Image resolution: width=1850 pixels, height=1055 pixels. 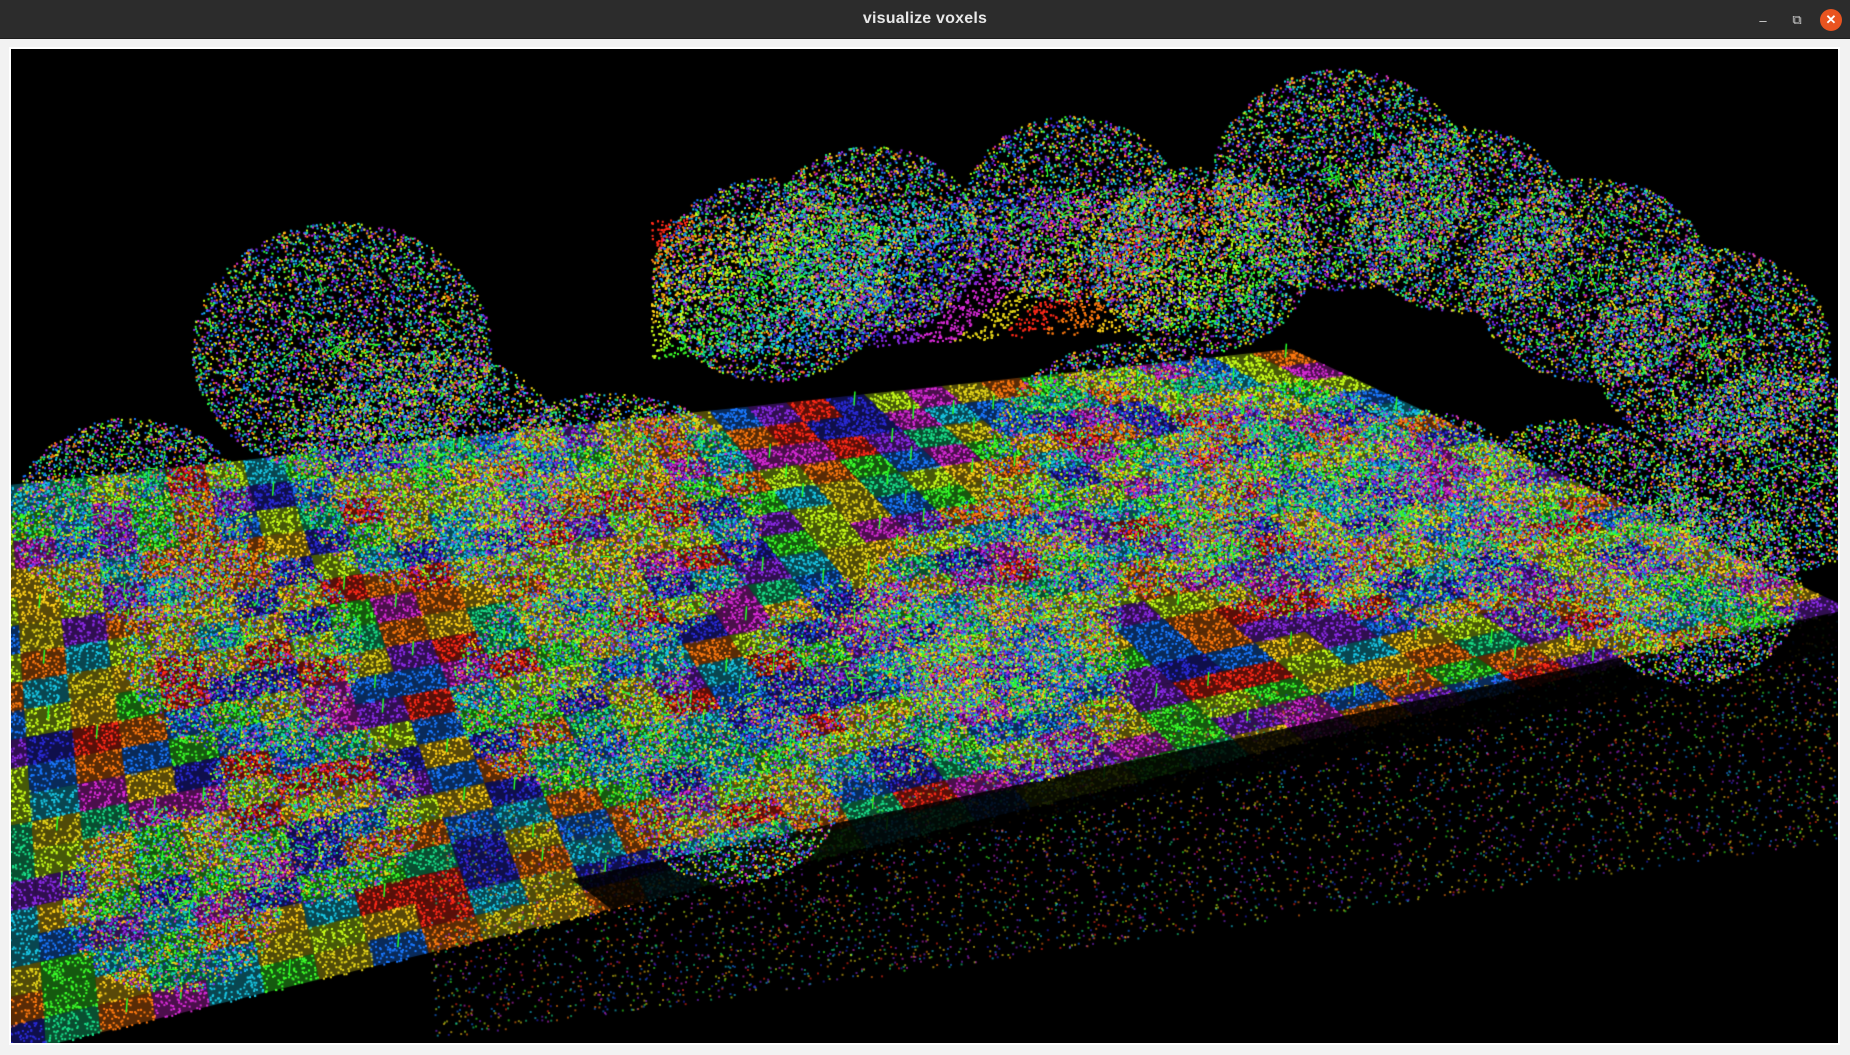 I want to click on close-button: ✕, so click(x=1831, y=20).